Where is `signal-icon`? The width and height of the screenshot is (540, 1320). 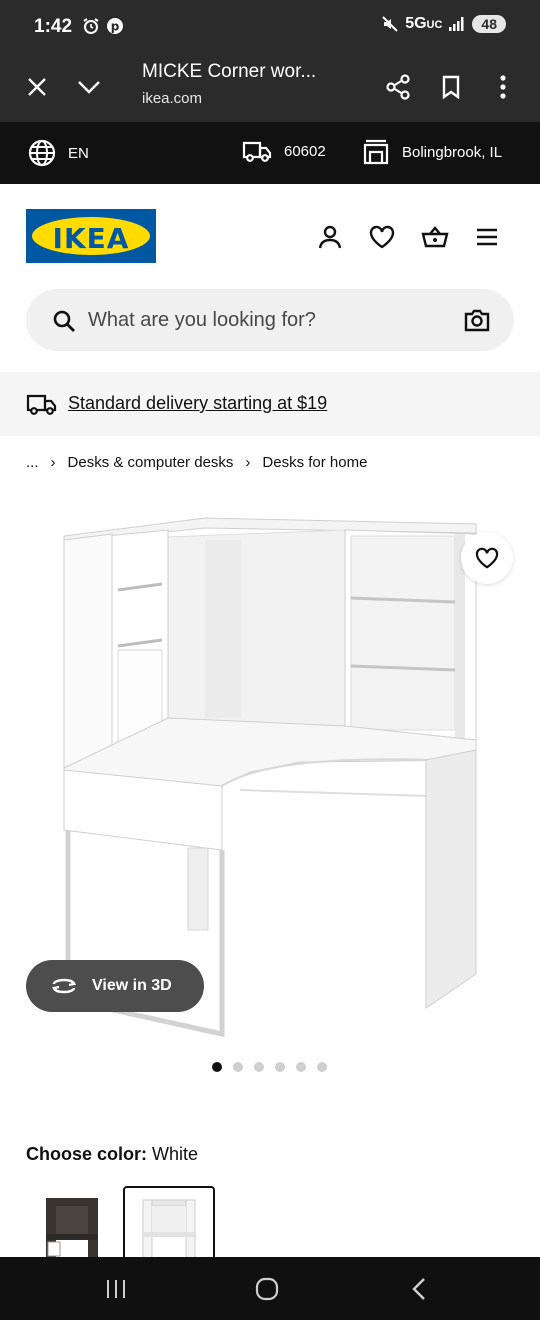 signal-icon is located at coordinates (456, 24).